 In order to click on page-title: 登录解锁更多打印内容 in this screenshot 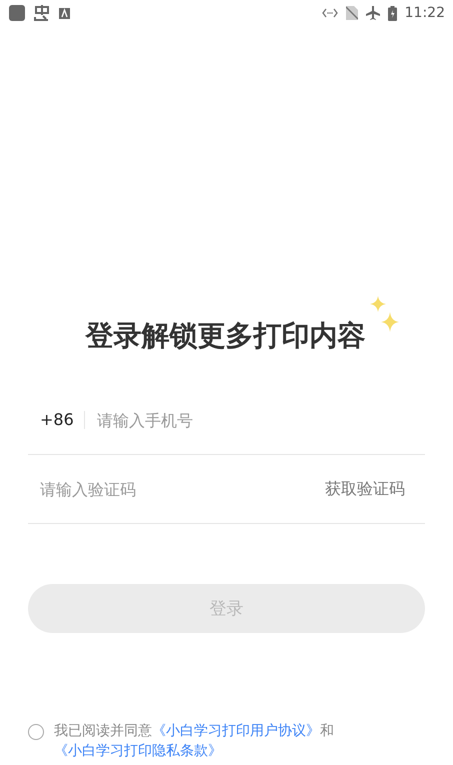, I will do `click(226, 336)`.